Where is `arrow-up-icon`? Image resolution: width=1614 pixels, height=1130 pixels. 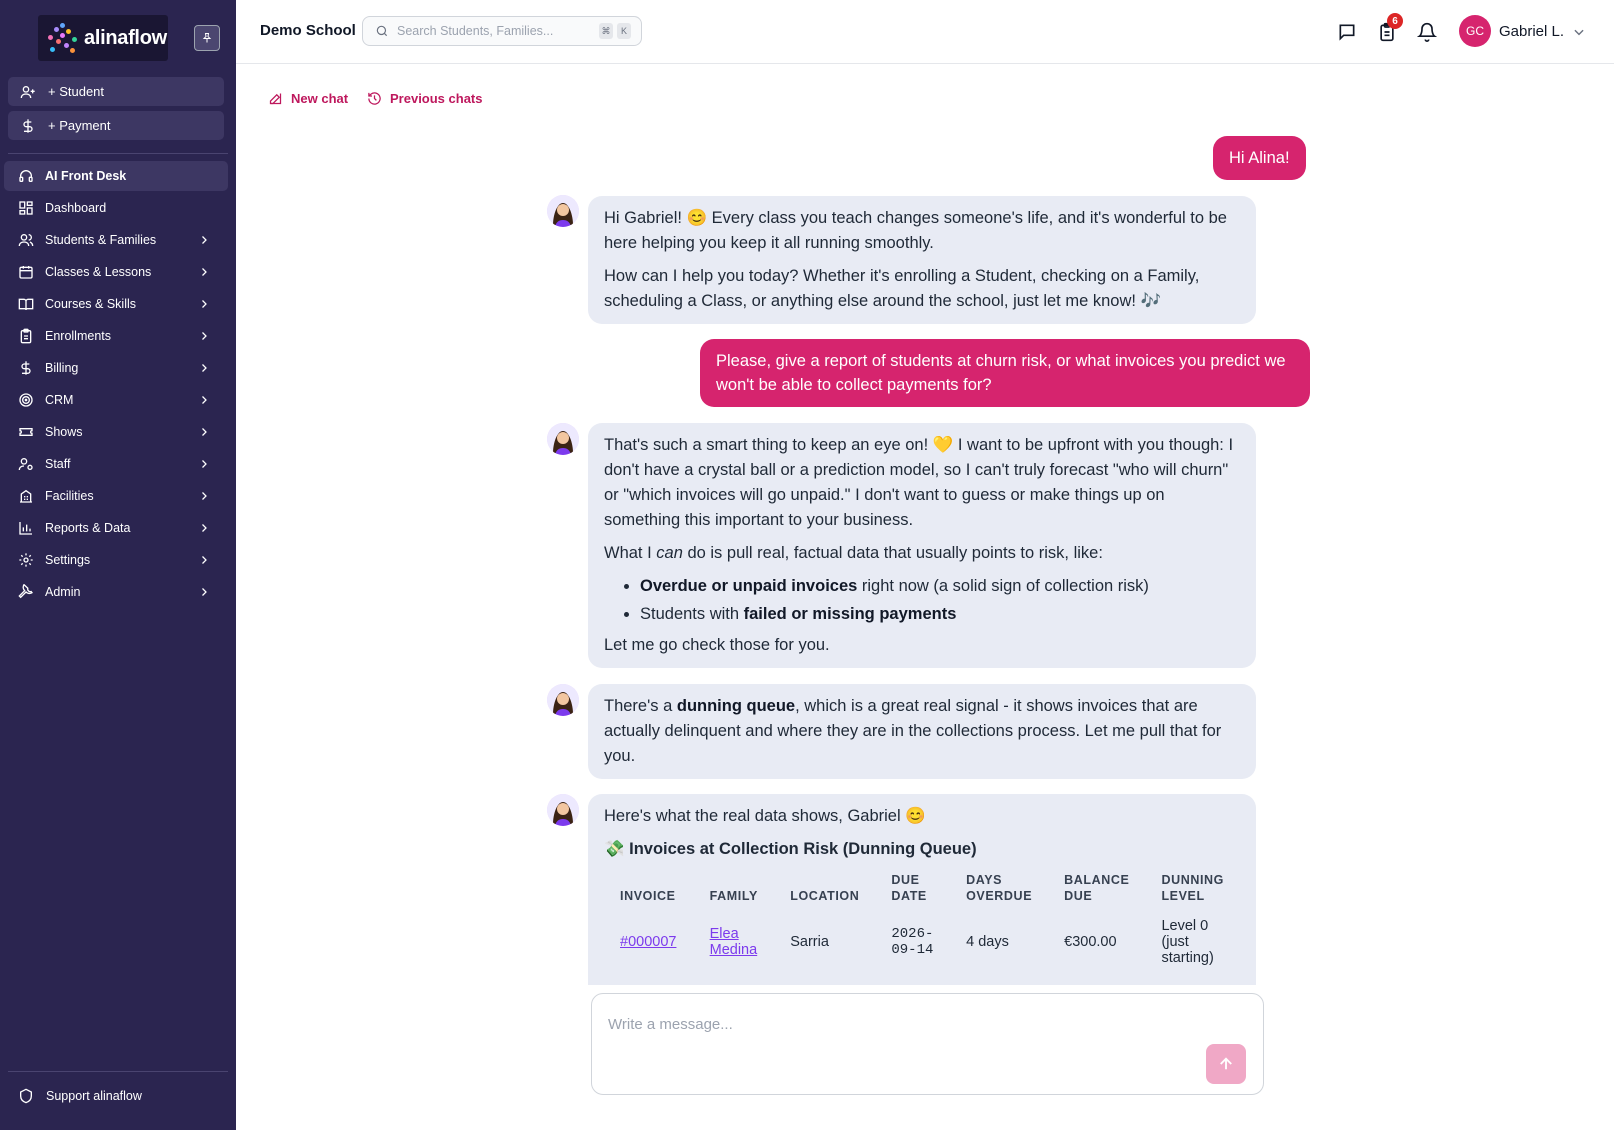 arrow-up-icon is located at coordinates (1226, 1063).